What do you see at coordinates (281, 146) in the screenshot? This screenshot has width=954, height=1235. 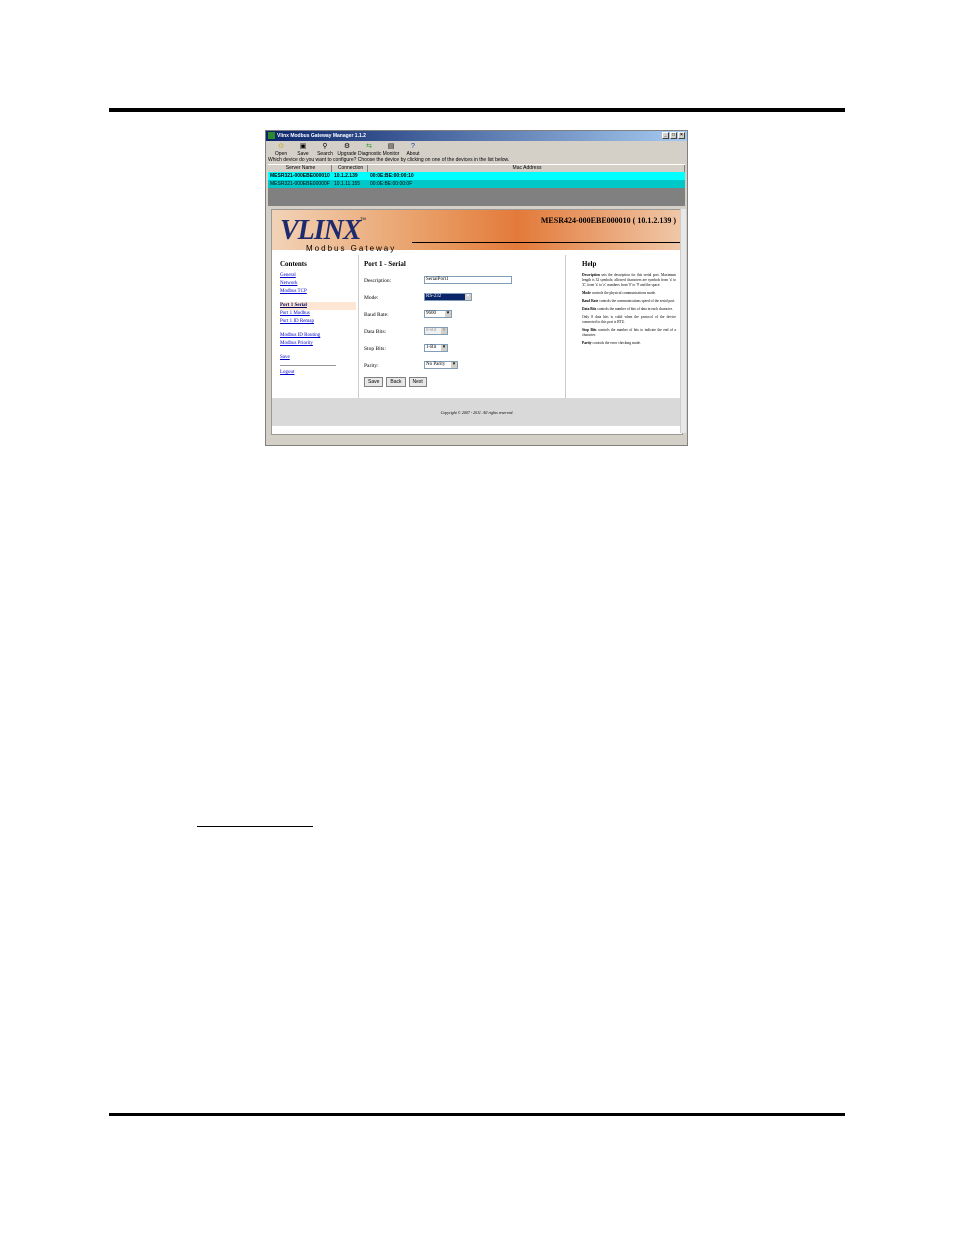 I see `open-icon: ⊙` at bounding box center [281, 146].